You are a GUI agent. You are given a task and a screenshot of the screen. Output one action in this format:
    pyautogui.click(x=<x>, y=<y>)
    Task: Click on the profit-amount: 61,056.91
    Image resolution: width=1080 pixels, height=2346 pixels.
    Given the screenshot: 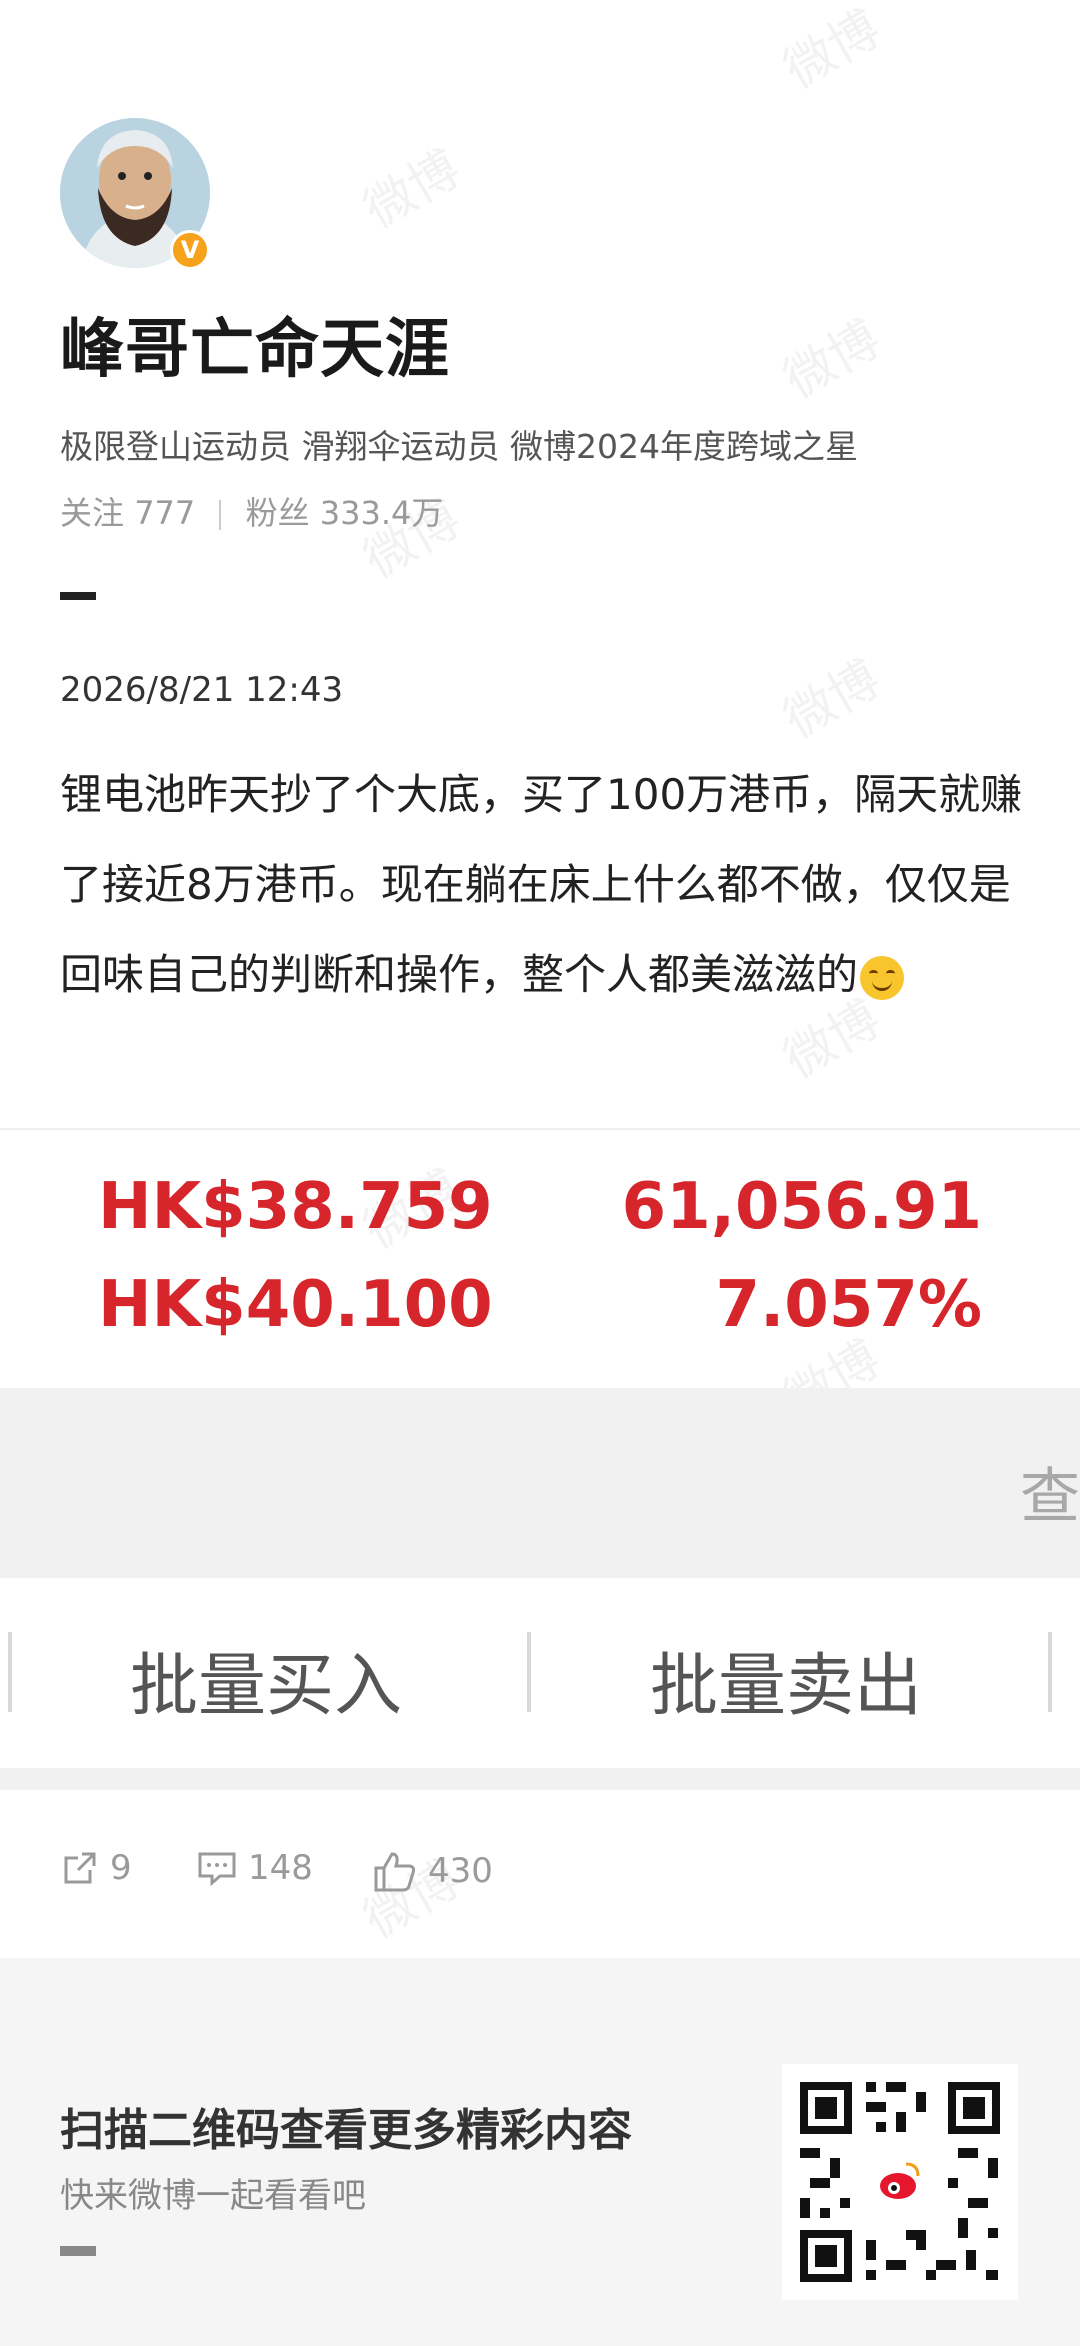 What is the action you would take?
    pyautogui.click(x=801, y=1207)
    